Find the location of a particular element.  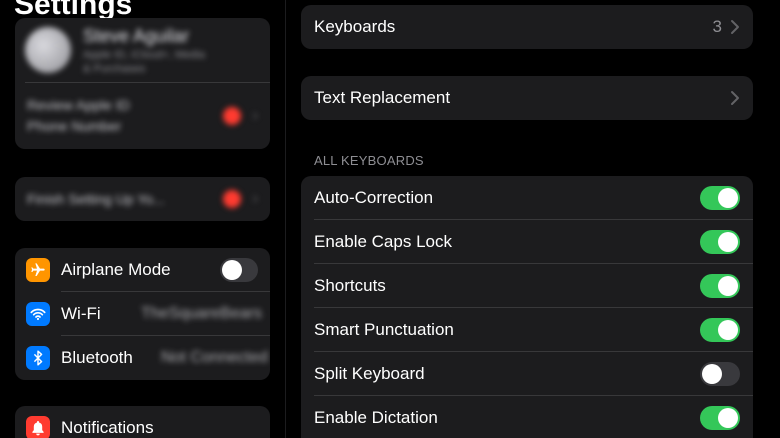

sidebar-item-airplane-mode: Airplane Mode is located at coordinates (142, 270).